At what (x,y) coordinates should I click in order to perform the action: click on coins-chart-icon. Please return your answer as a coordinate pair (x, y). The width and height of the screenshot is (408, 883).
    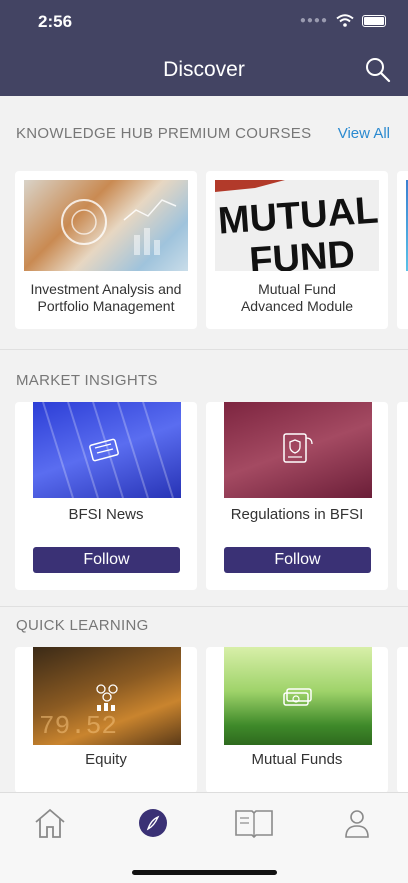
    Looking at the image, I should click on (107, 697).